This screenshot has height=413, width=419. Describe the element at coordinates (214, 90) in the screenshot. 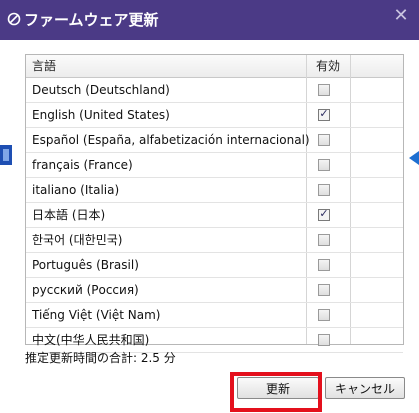

I see `table-row: Deutsch (Deutschland)` at that location.